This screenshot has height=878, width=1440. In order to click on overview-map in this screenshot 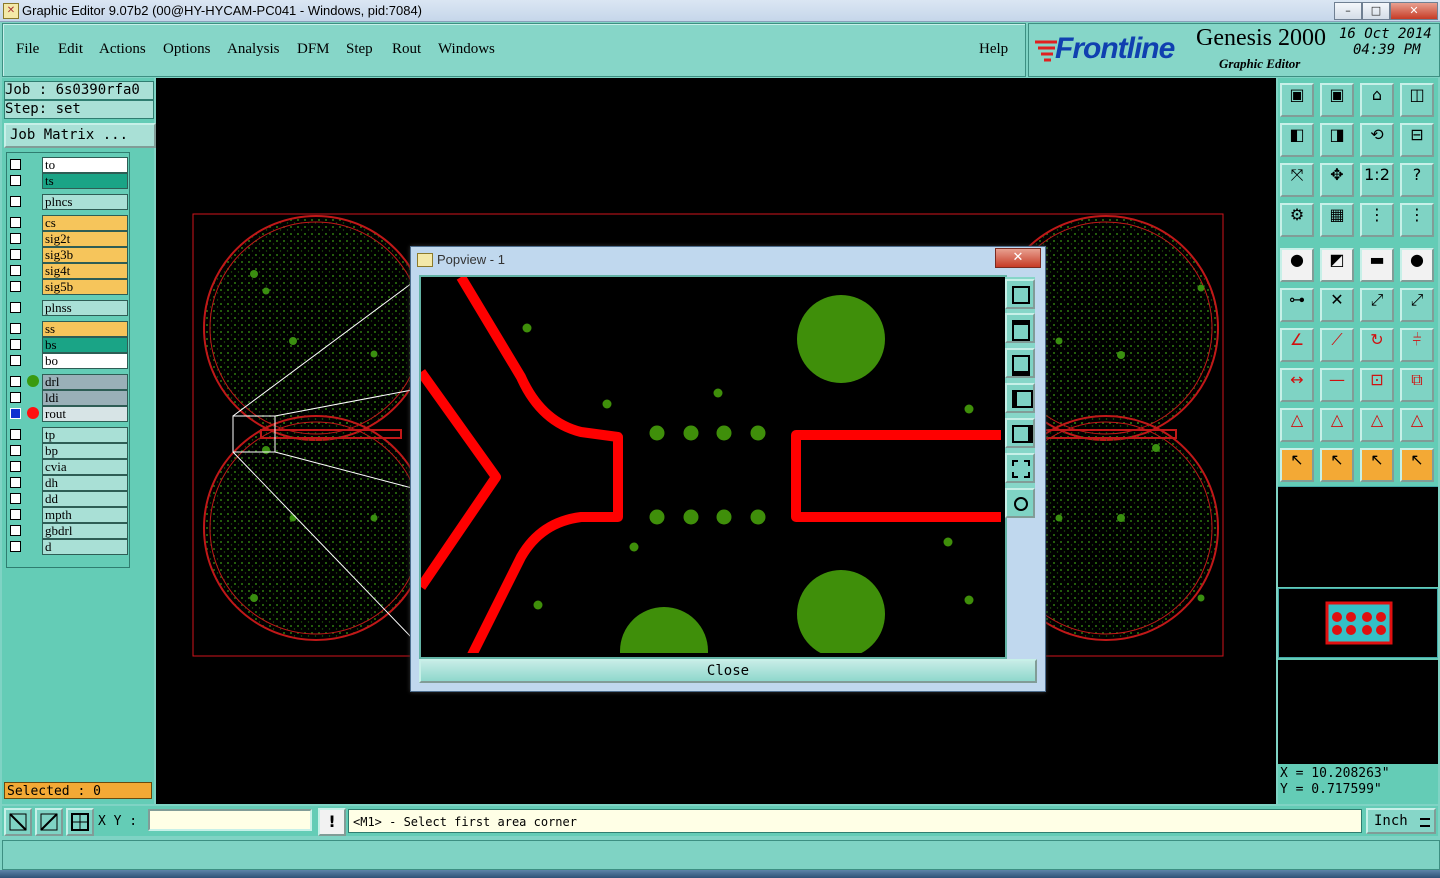, I will do `click(1358, 623)`.